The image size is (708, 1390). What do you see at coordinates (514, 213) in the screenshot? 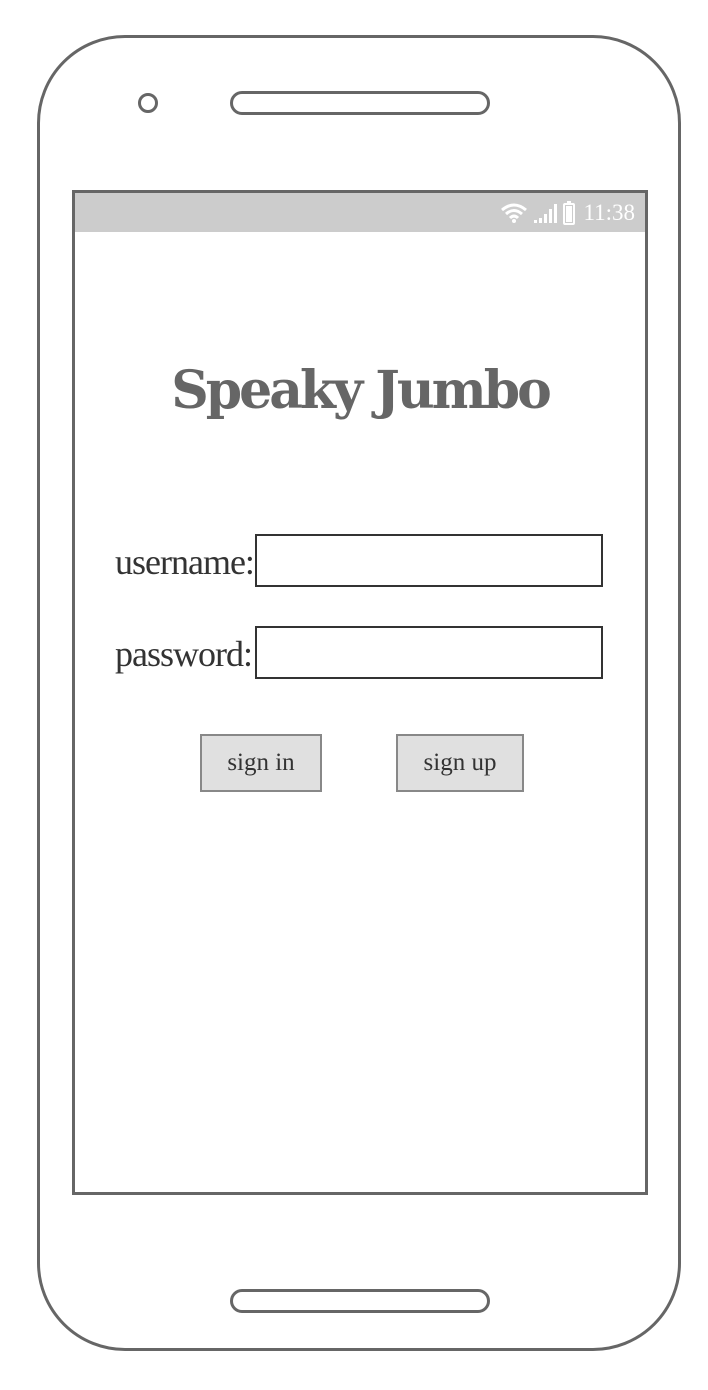
I see `wifi-icon` at bounding box center [514, 213].